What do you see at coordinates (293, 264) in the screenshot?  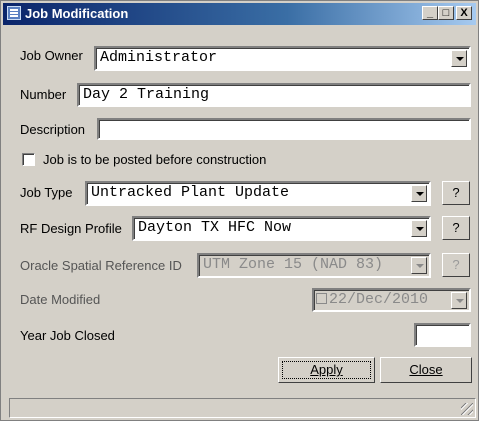 I see `oracle-srid-value: UTM Zone 15 (NAD 83)` at bounding box center [293, 264].